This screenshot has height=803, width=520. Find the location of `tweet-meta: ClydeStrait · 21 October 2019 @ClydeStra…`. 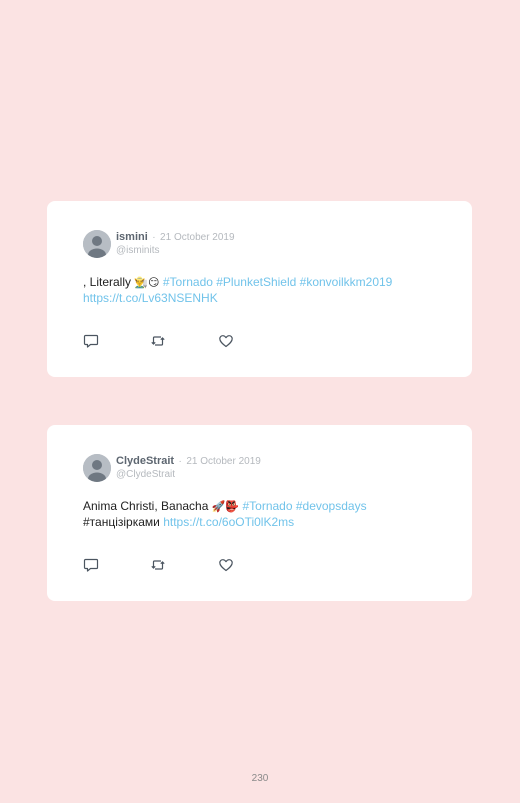

tweet-meta: ClydeStrait · 21 October 2019 @ClydeStra… is located at coordinates (188, 467).